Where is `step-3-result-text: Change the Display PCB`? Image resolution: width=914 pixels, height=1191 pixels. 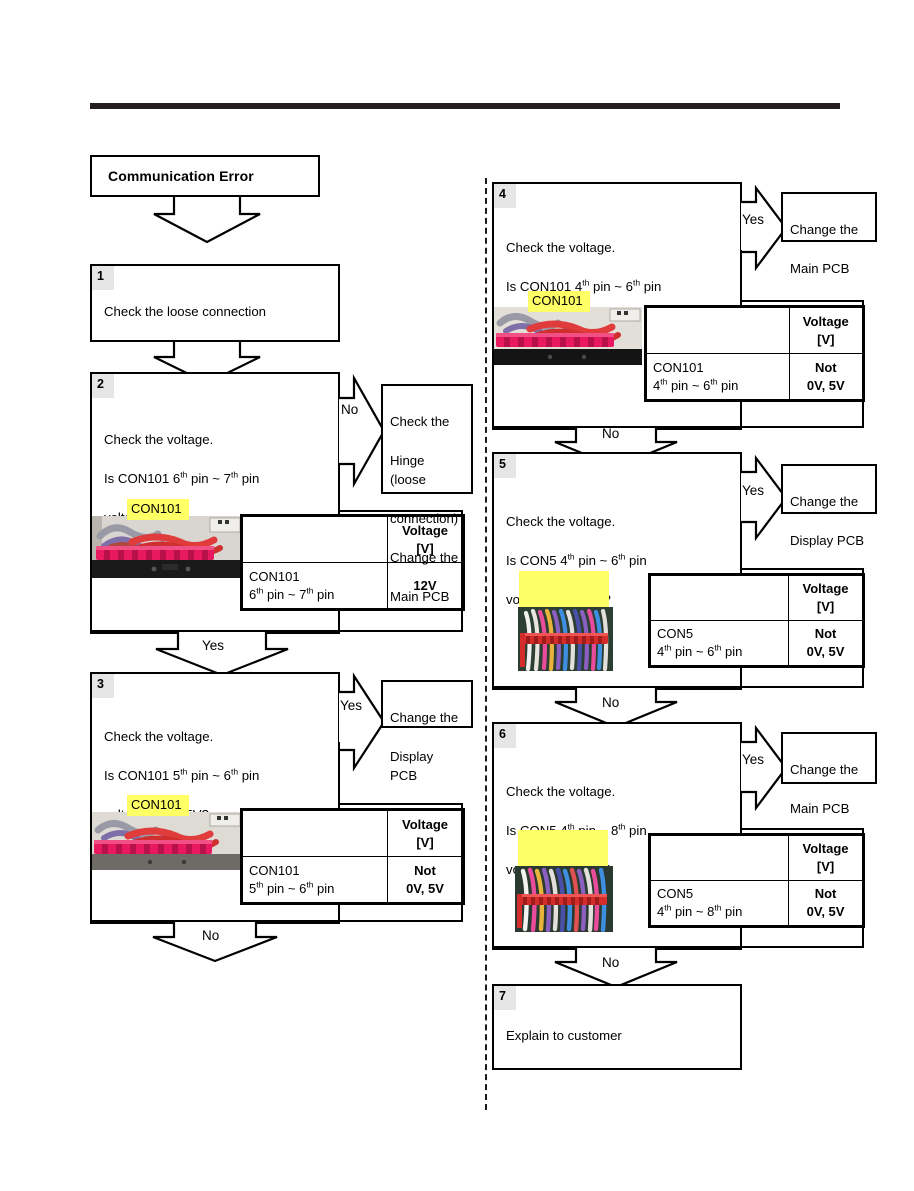
step-3-result-text: Change the Display PCB is located at coordinates (427, 746).